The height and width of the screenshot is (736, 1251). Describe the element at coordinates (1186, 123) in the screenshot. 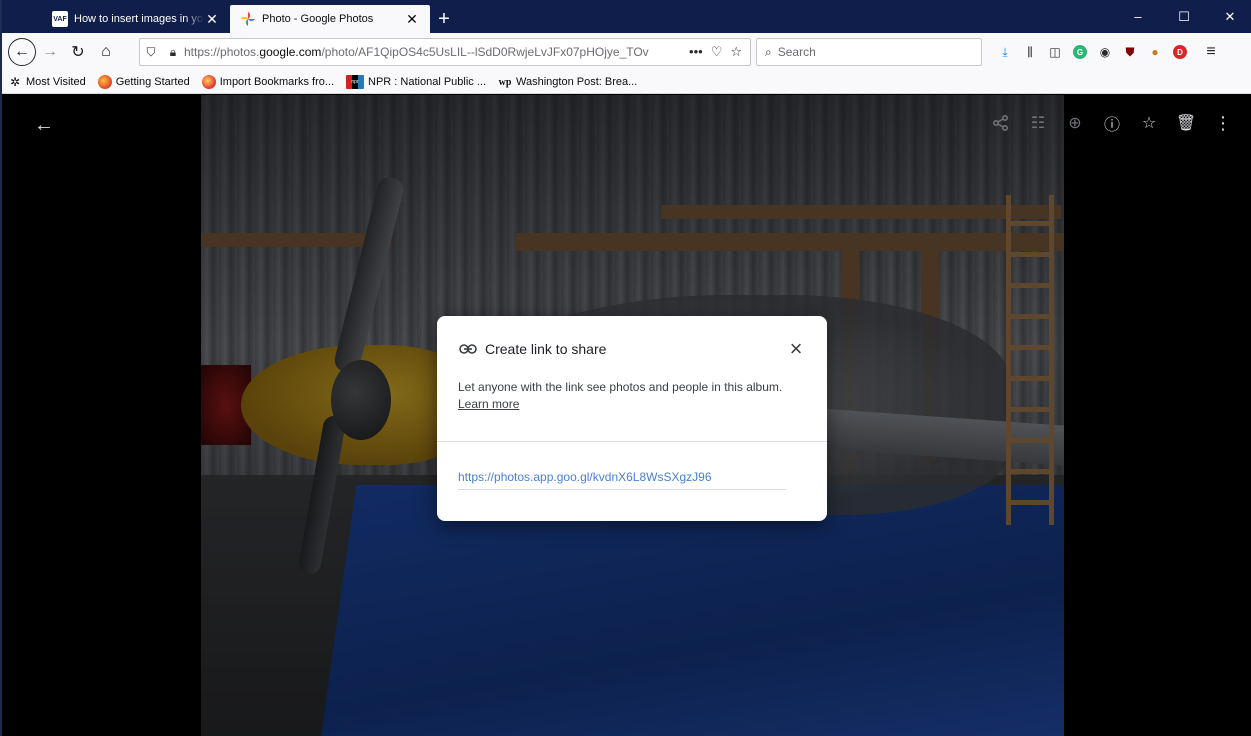

I see `trash-icon: 🗑︎` at that location.